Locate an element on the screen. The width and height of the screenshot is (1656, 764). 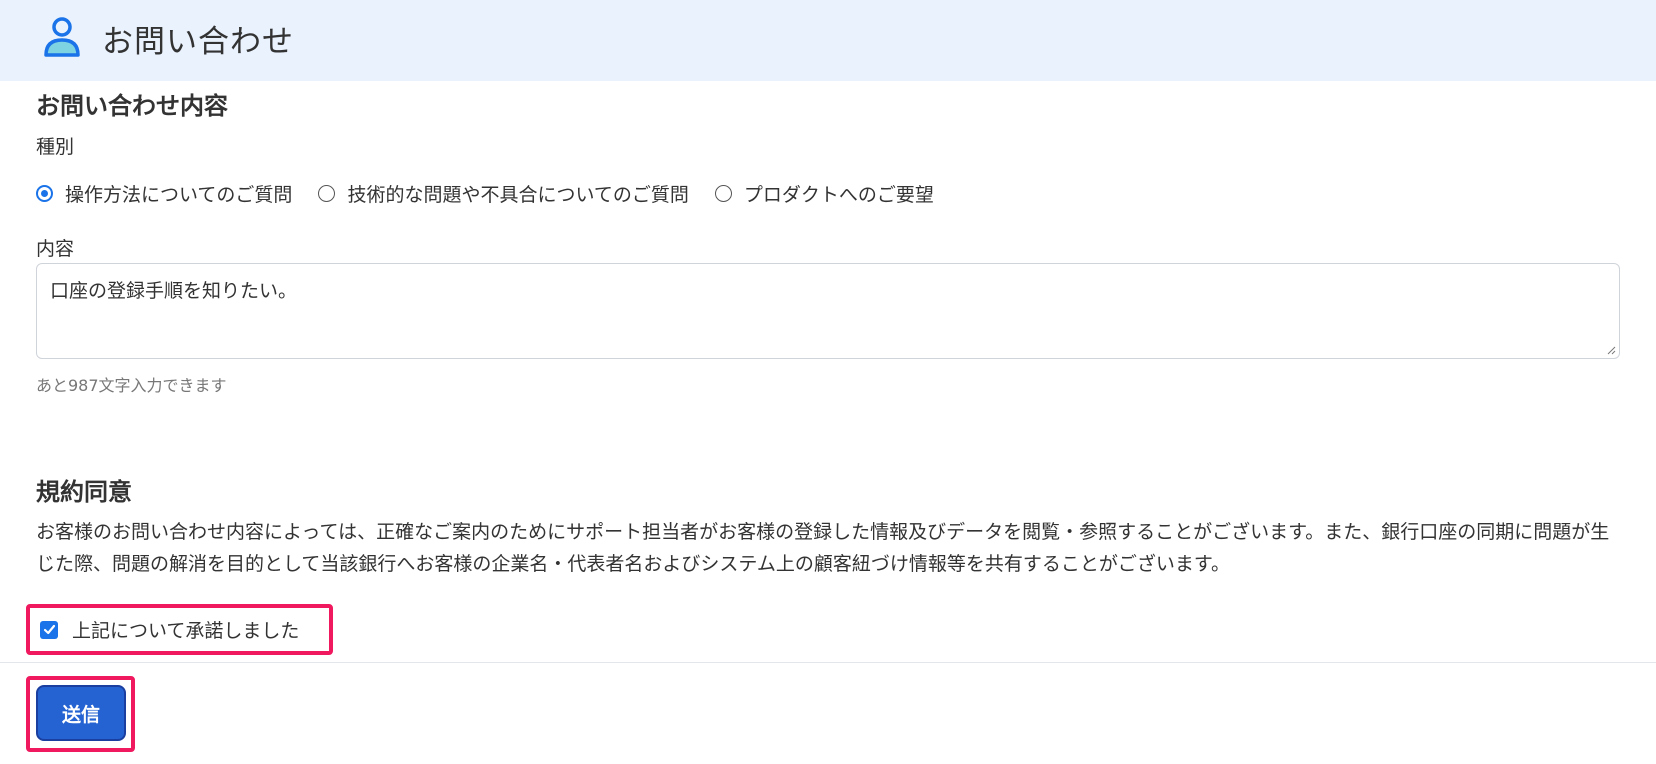
content-textarea: 口座の登録手順を知りたい。 is located at coordinates (828, 311).